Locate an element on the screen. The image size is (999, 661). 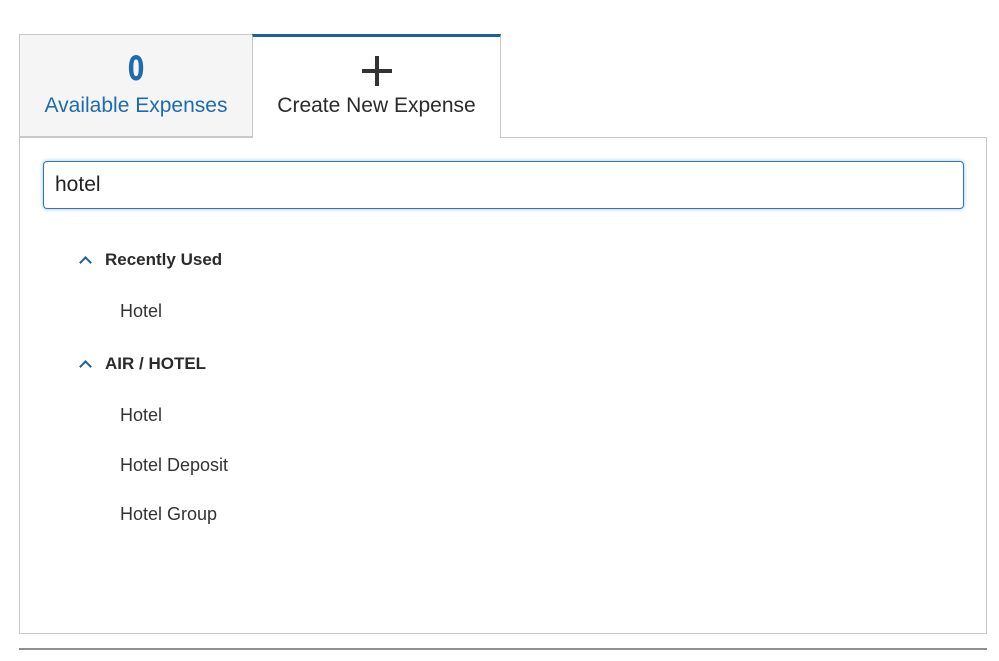
tab-available-expenses: 0 Available Expenses is located at coordinates (135, 85).